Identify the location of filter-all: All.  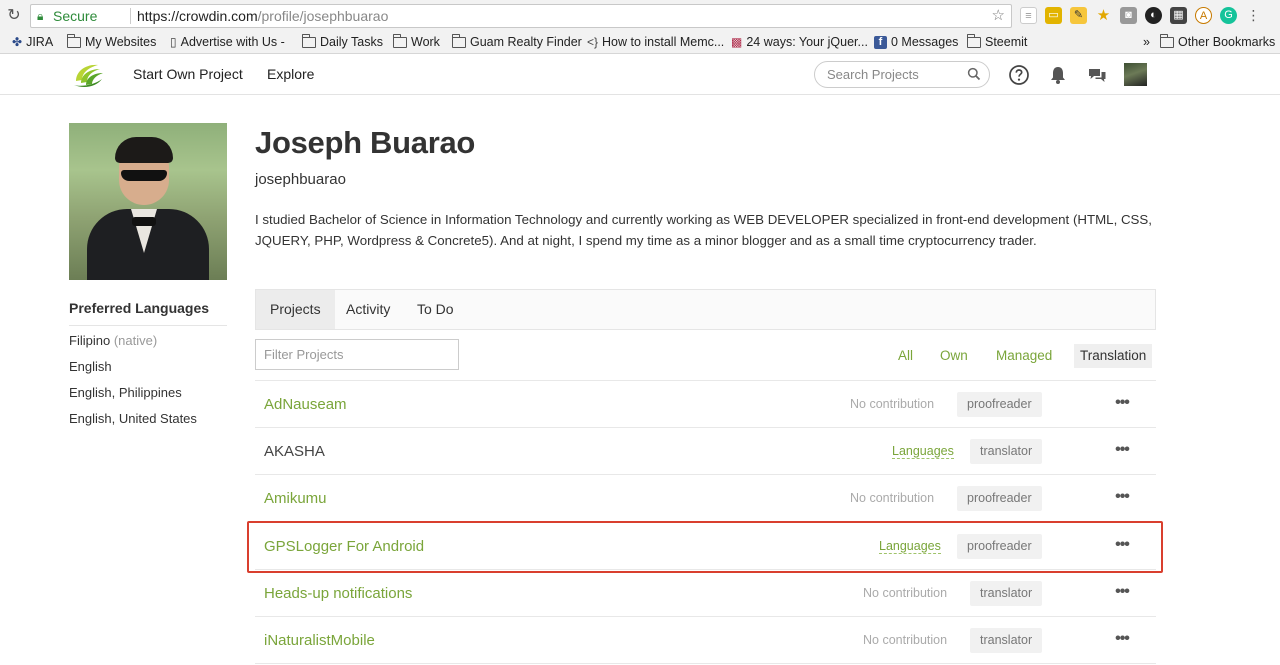
(905, 356).